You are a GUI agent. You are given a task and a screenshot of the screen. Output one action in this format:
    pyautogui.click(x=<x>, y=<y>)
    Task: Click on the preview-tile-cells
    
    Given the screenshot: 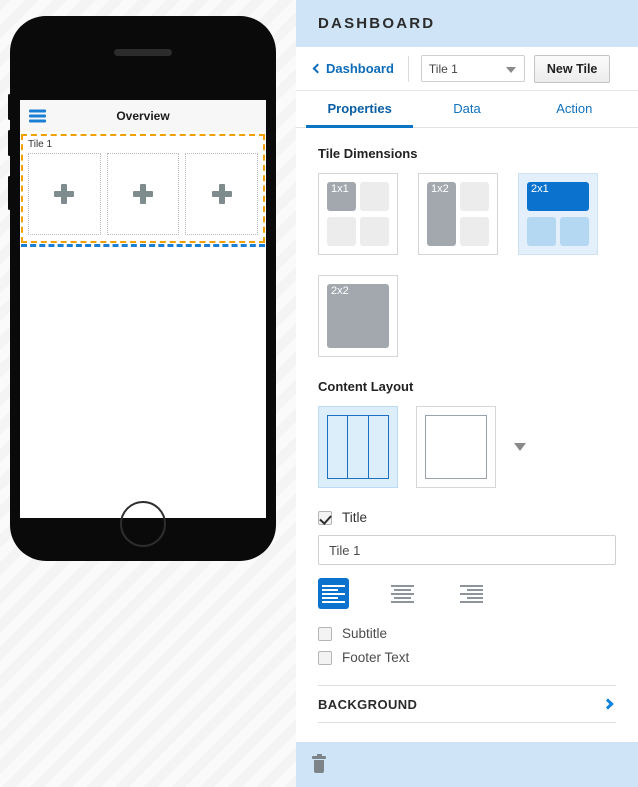 What is the action you would take?
    pyautogui.click(x=143, y=193)
    